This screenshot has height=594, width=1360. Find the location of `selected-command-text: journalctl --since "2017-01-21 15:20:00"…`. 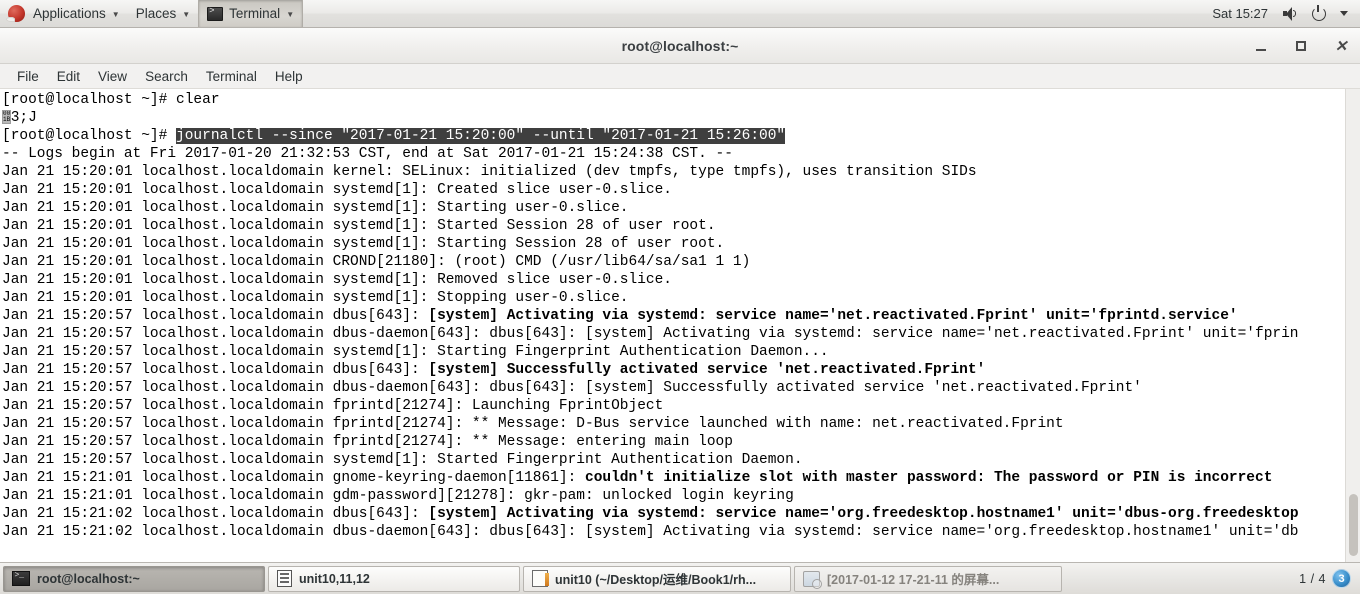

selected-command-text: journalctl --since "2017-01-21 15:20:00"… is located at coordinates (481, 136).